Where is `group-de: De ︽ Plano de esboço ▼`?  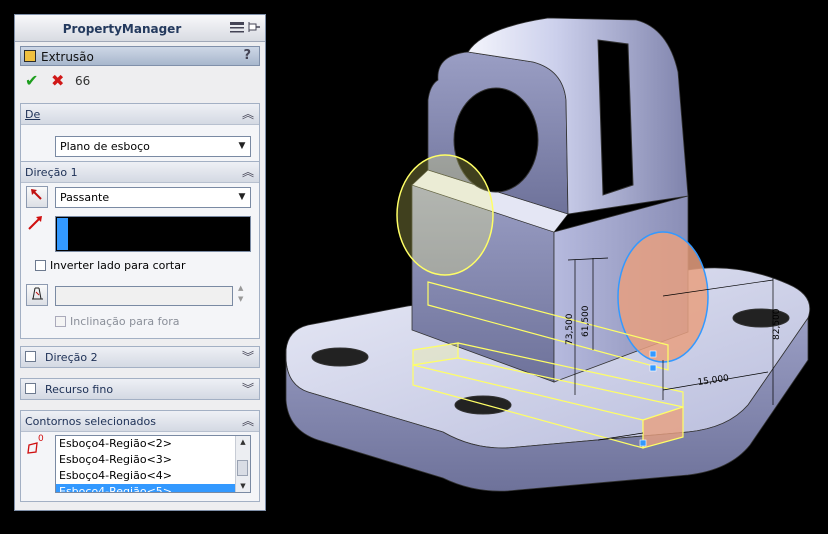 group-de: De ︽ Plano de esboço ▼ is located at coordinates (140, 134).